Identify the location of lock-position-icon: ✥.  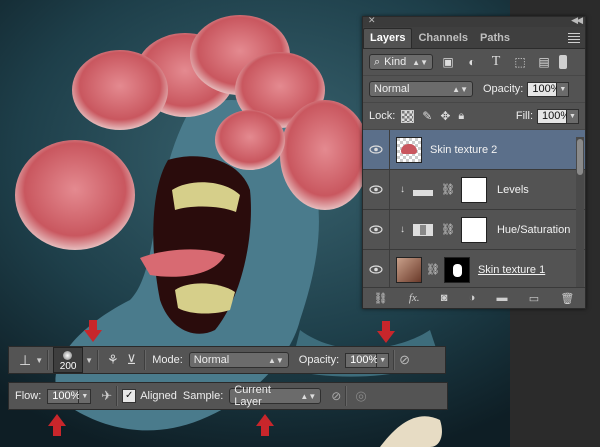
(445, 116).